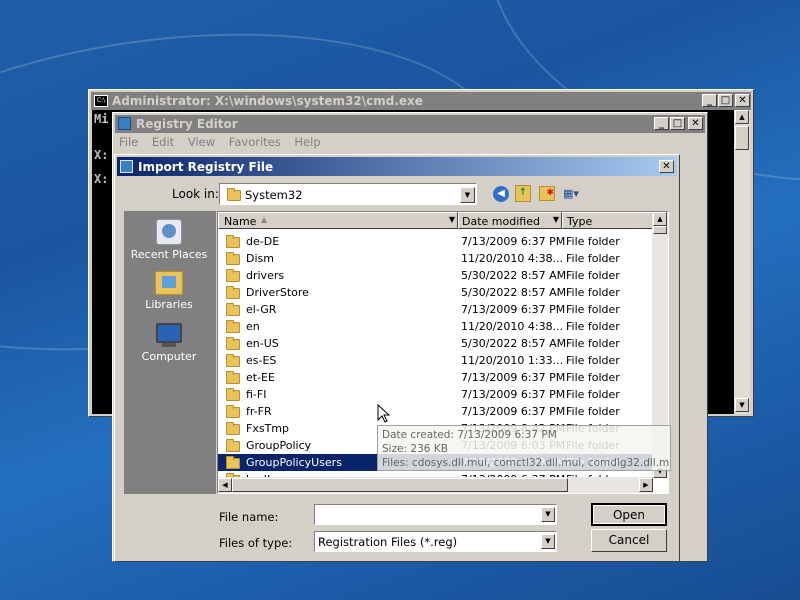 This screenshot has width=800, height=600. Describe the element at coordinates (169, 304) in the screenshot. I see `place-label: Libraries` at that location.